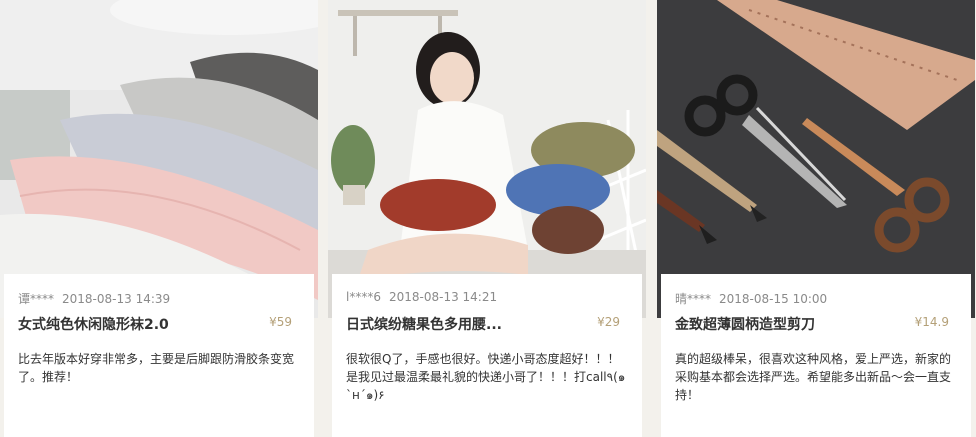 This screenshot has width=976, height=437. What do you see at coordinates (128, 324) in the screenshot?
I see `product-title: 女式纯色休闲隐形袜2.0` at bounding box center [128, 324].